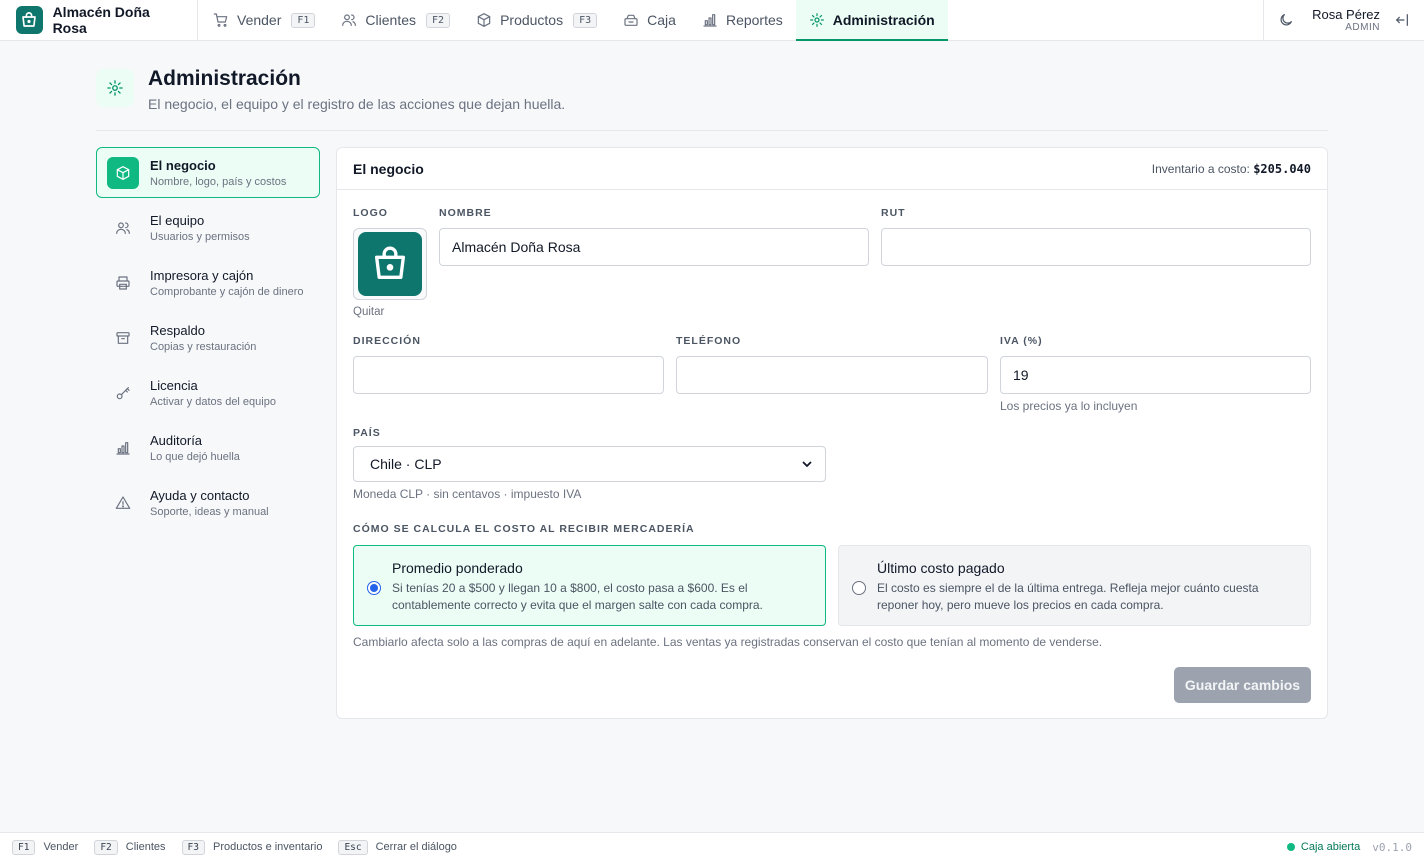  Describe the element at coordinates (1402, 20) in the screenshot. I see `logout-icon` at that location.